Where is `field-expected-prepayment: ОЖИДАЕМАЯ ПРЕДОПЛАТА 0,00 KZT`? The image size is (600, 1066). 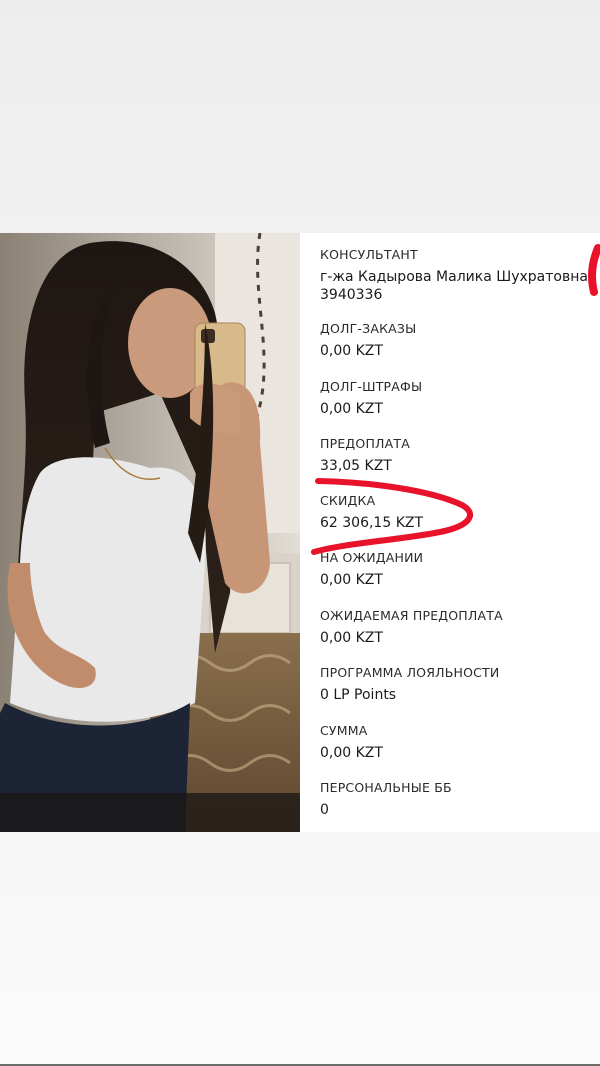 field-expected-prepayment: ОЖИДАЕМАЯ ПРЕДОПЛАТА 0,00 KZT is located at coordinates (456, 627).